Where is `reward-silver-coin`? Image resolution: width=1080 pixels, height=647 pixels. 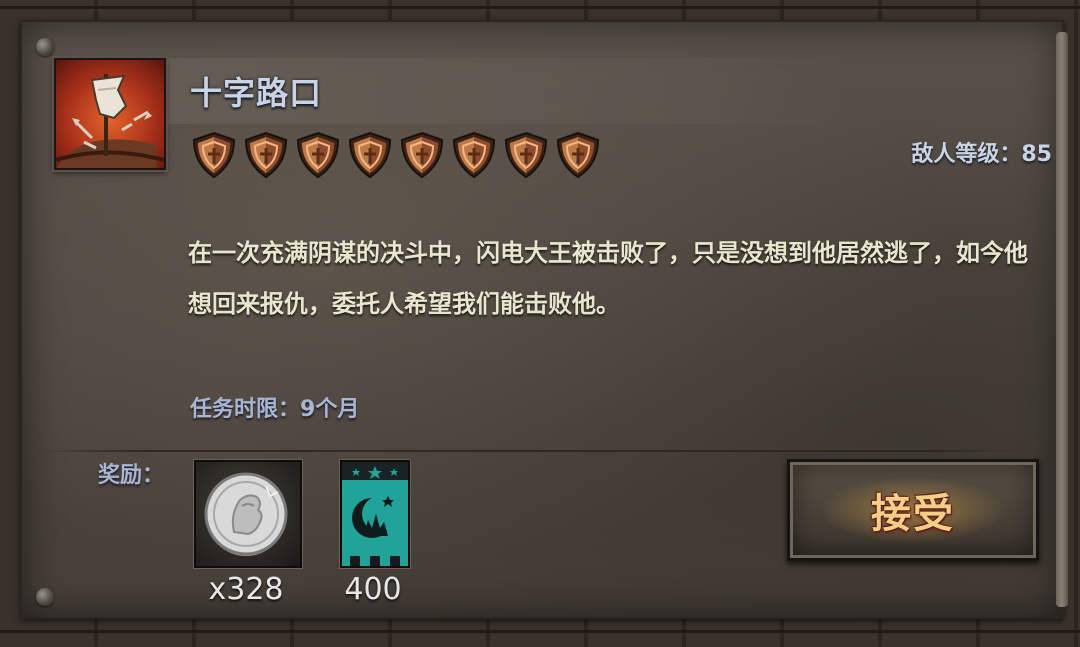 reward-silver-coin is located at coordinates (248, 514).